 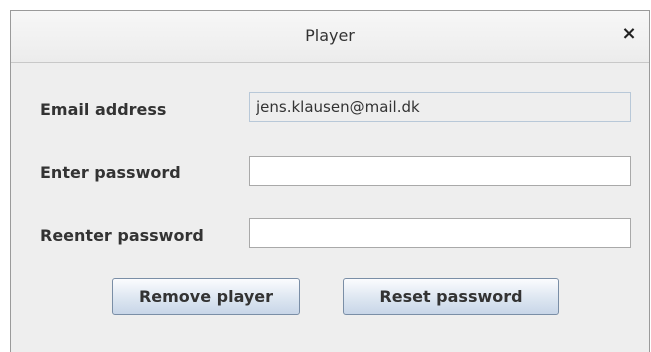 What do you see at coordinates (103, 109) in the screenshot?
I see `email-label: Email address` at bounding box center [103, 109].